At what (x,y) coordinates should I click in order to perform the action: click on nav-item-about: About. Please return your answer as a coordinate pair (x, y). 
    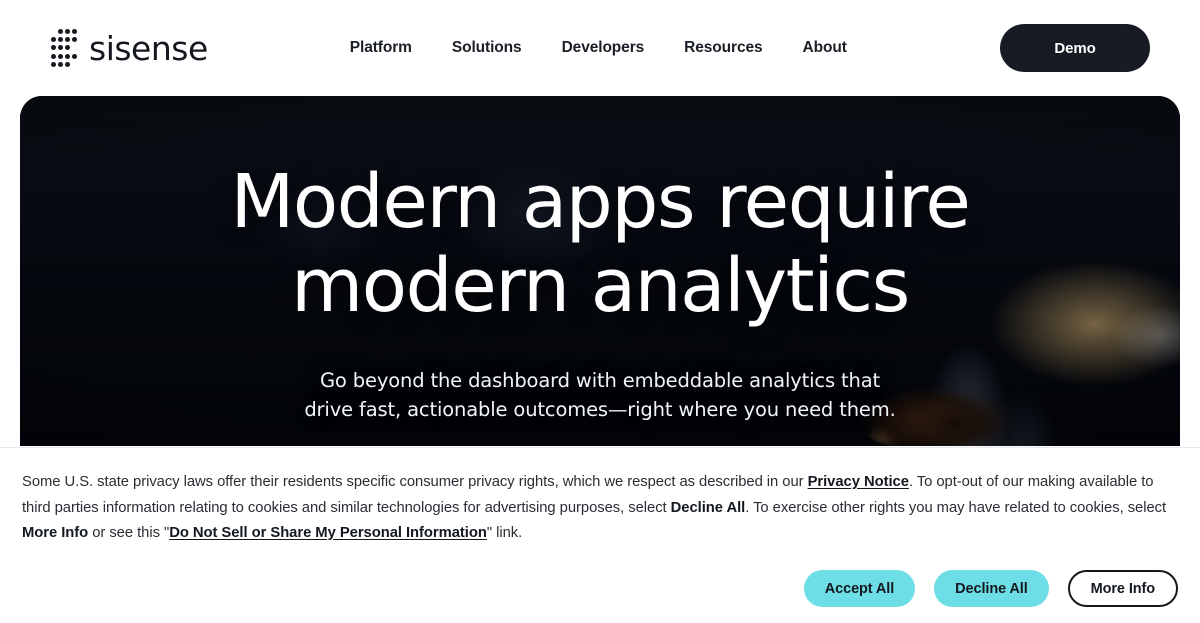
    Looking at the image, I should click on (825, 48).